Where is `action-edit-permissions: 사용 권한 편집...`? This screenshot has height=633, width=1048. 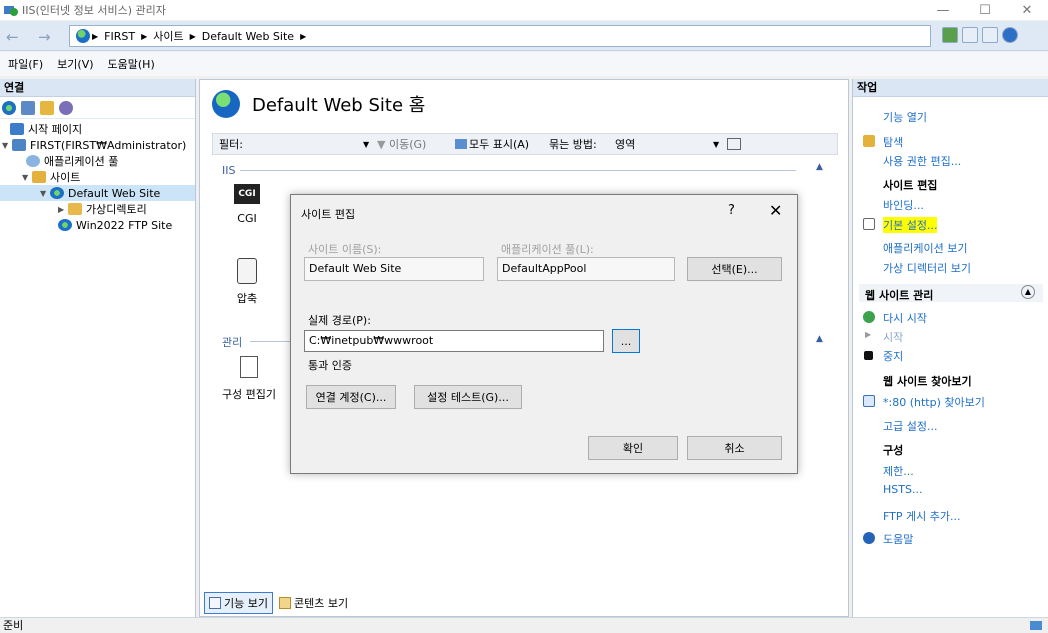
action-edit-permissions: 사용 권한 편집... is located at coordinates (922, 161).